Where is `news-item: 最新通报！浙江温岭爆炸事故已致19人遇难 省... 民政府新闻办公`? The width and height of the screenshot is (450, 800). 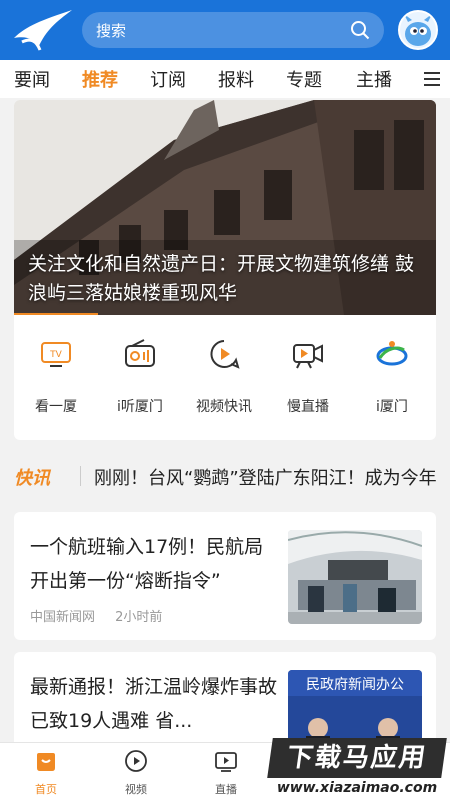
news-item: 最新通报！浙江温岭爆炸事故已致19人遇难 省... 民政府新闻办公 is located at coordinates (225, 702).